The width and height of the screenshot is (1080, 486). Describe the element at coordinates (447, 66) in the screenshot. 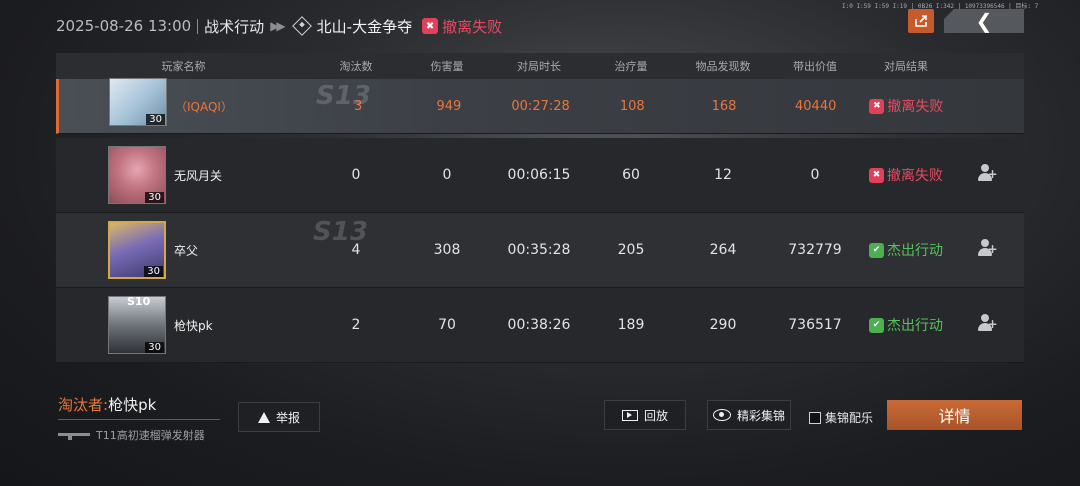

I see `header-damage: 伤害量` at that location.